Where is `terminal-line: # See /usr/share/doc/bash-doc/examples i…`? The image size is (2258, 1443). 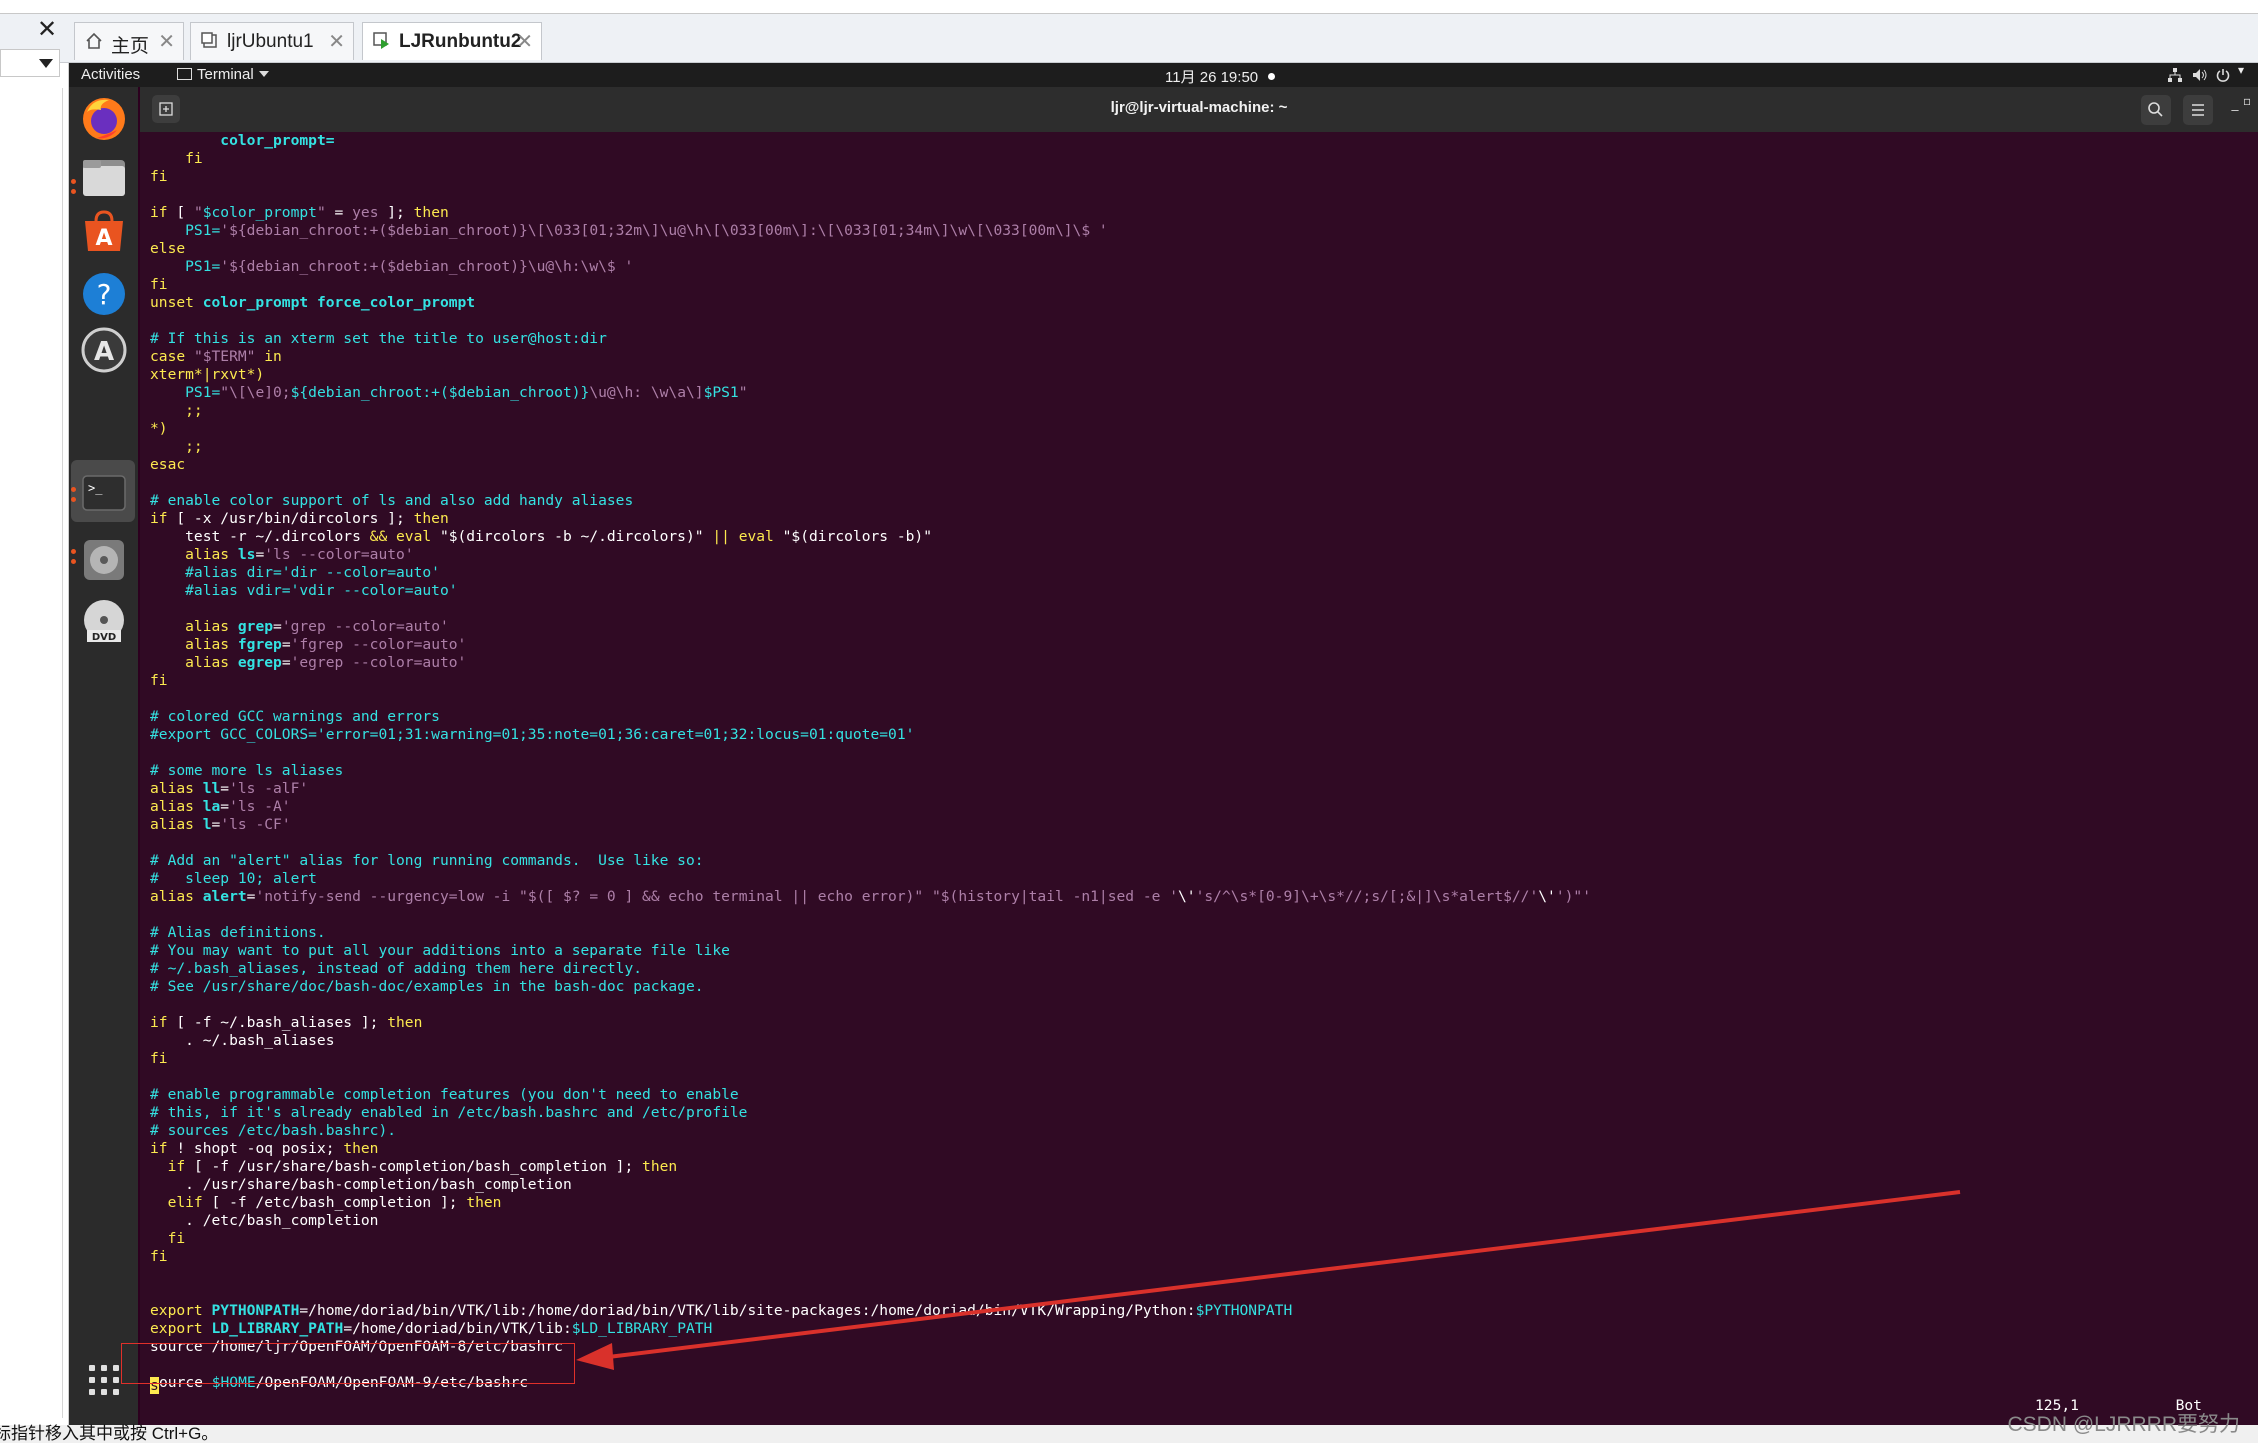 terminal-line: # See /usr/share/doc/bash-doc/examples i… is located at coordinates (427, 987).